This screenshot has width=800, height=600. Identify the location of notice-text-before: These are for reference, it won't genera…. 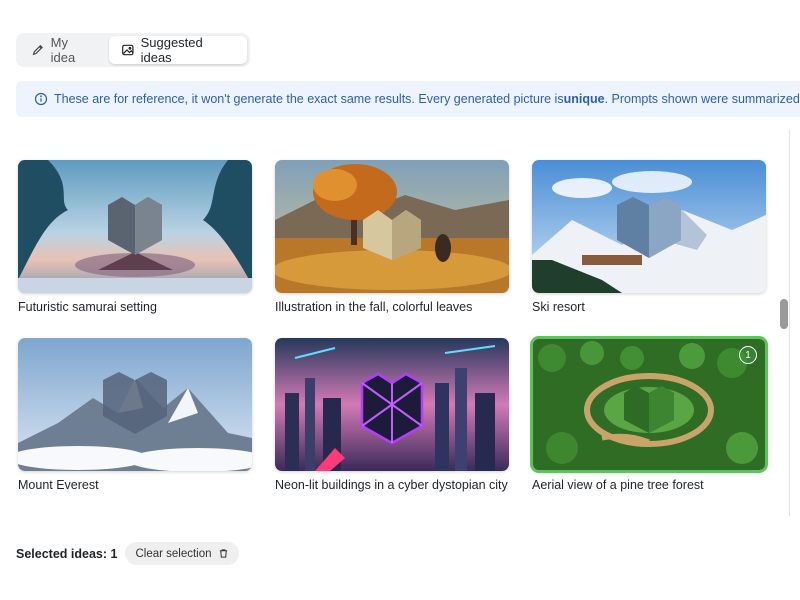
(309, 99).